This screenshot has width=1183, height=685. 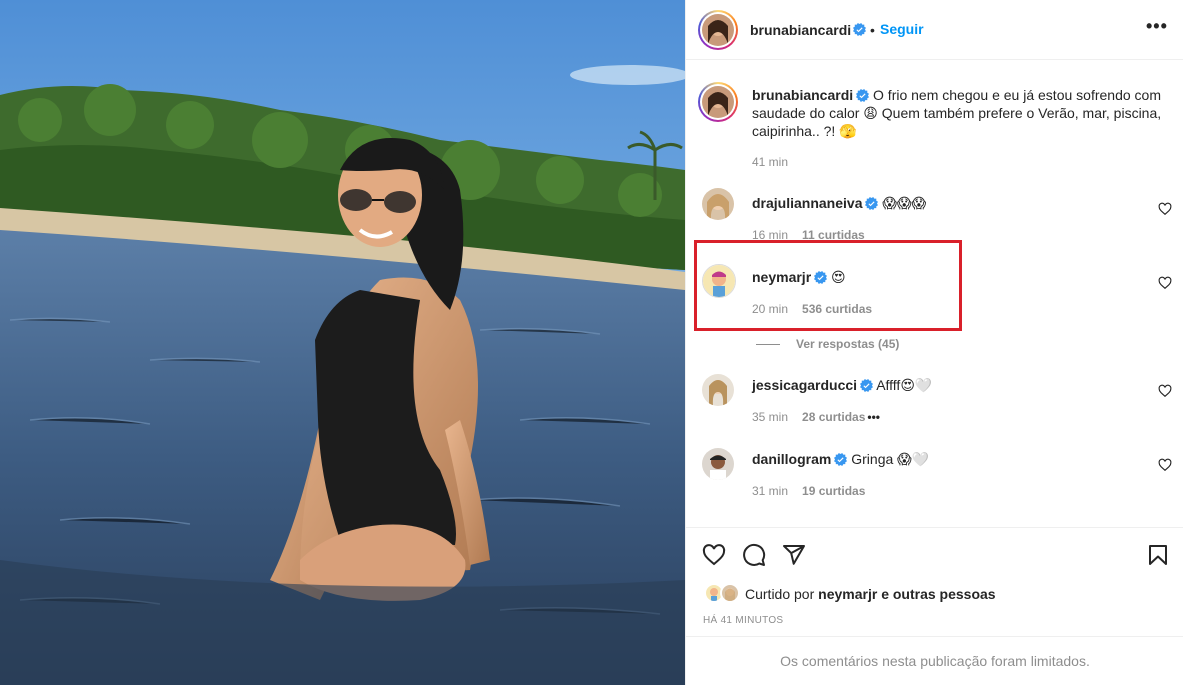 I want to click on comment-likes: 28 curtidas, so click(x=833, y=417).